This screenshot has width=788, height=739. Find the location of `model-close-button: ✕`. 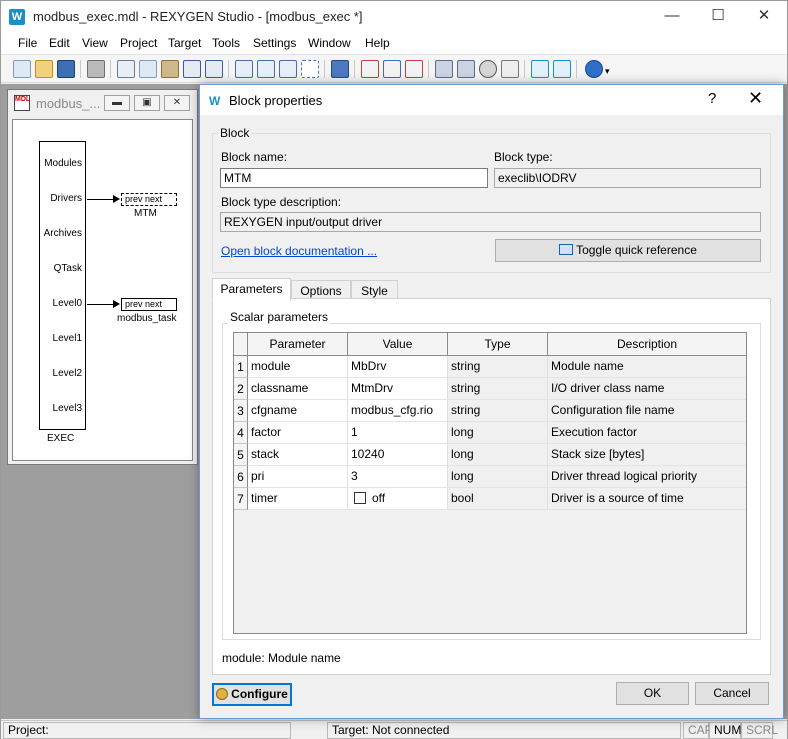

model-close-button: ✕ is located at coordinates (177, 103).